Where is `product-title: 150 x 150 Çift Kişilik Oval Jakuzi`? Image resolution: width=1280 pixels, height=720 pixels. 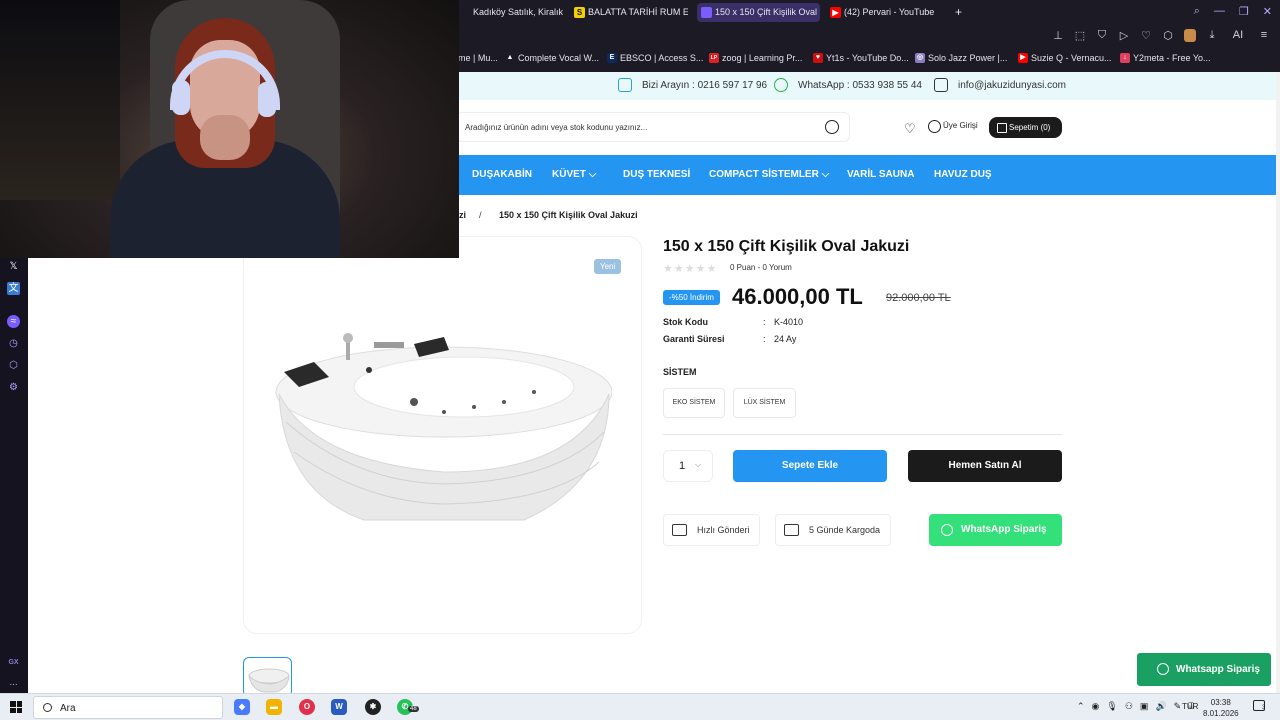
product-title: 150 x 150 Çift Kişilik Oval Jakuzi is located at coordinates (786, 246).